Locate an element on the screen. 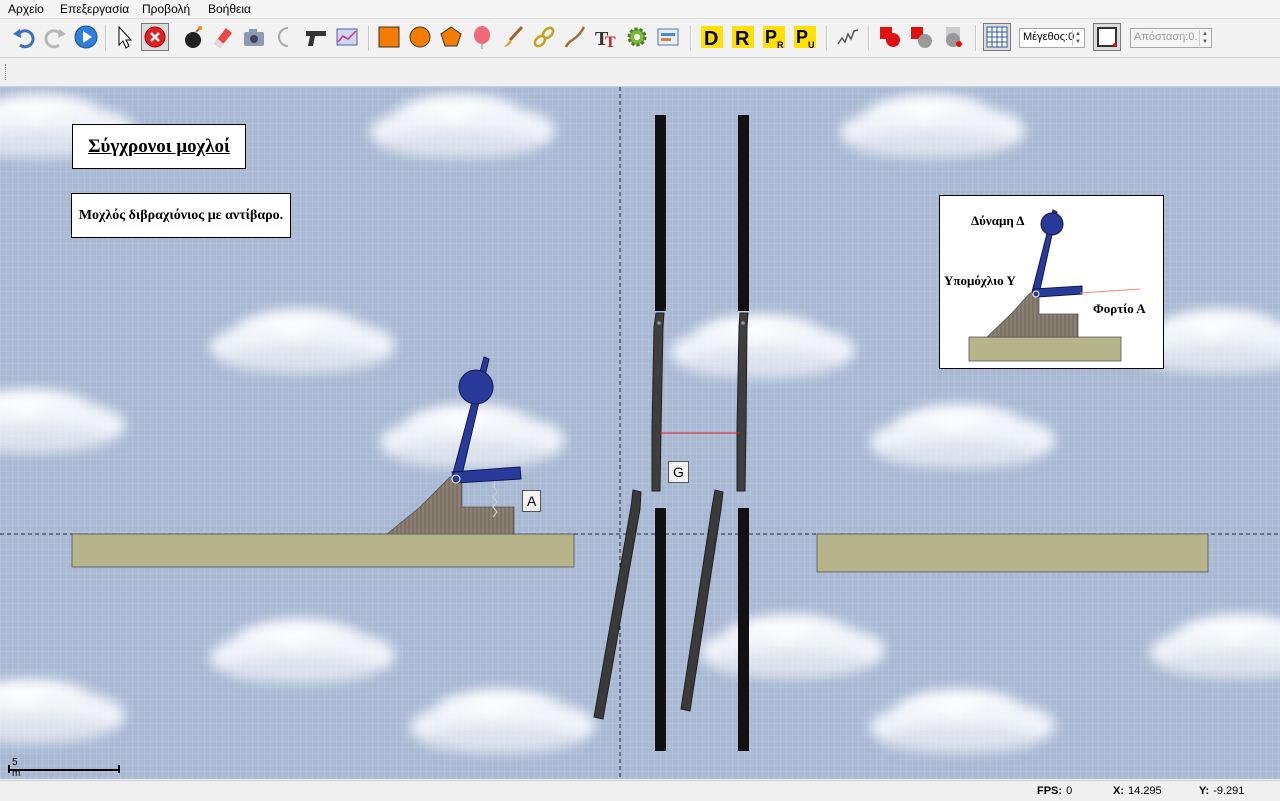 The width and height of the screenshot is (1280, 801). fps-readout: FPS: 0 is located at coordinates (1055, 791).